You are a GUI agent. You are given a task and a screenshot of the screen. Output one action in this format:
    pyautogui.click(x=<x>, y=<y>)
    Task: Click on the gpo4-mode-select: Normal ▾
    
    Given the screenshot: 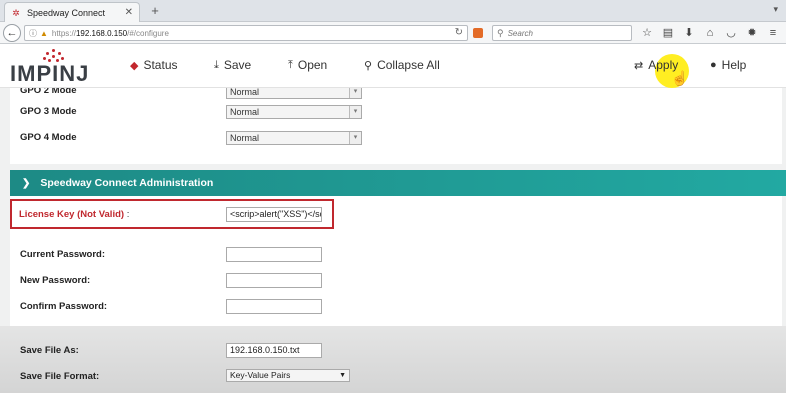 What is the action you would take?
    pyautogui.click(x=294, y=138)
    